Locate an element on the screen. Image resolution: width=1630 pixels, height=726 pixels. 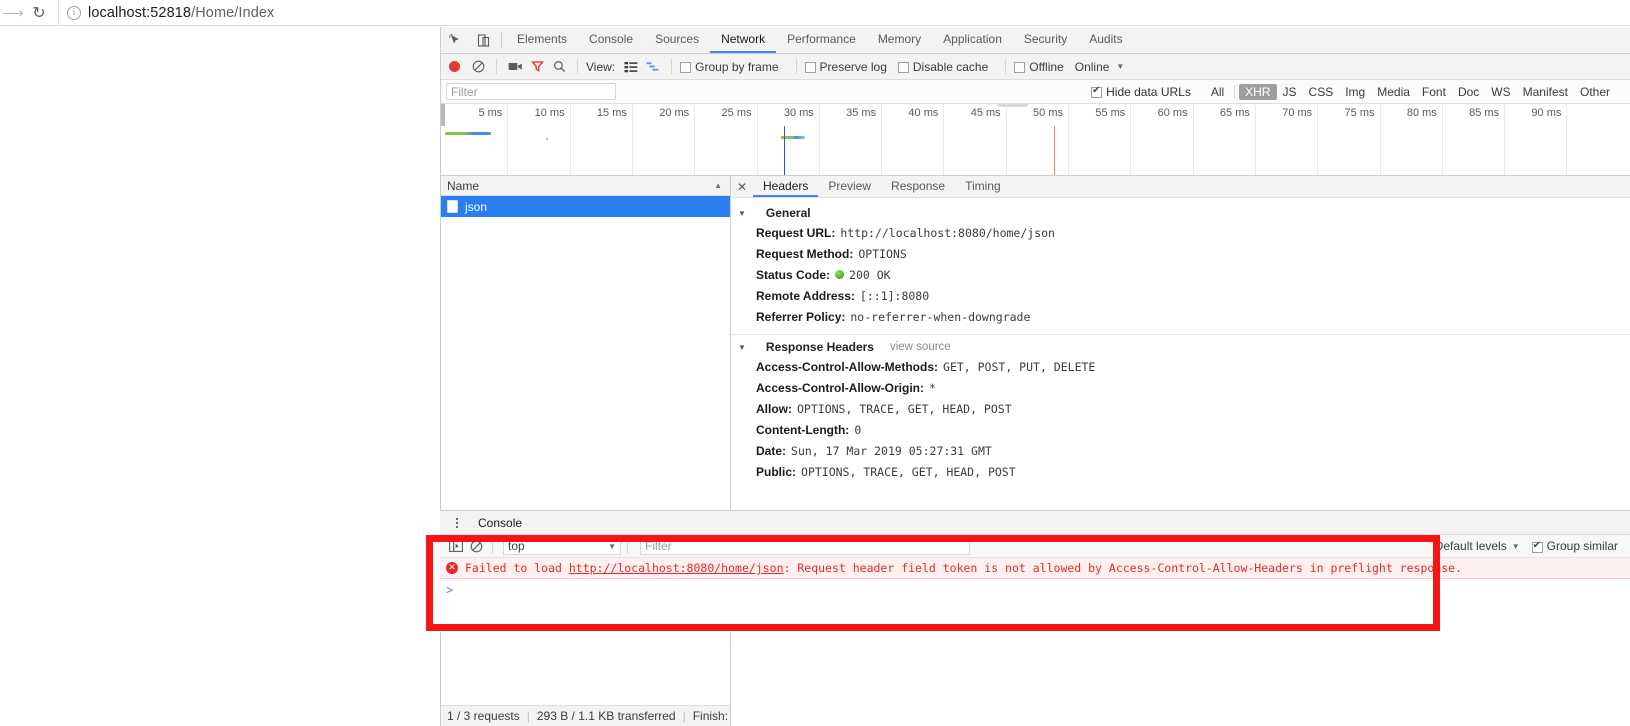
network-filter-input: Filter is located at coordinates (531, 91).